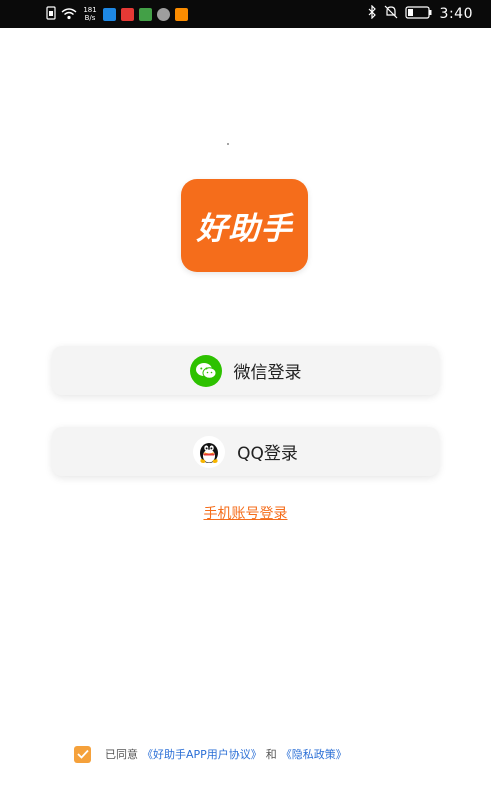 This screenshot has width=491, height=791. I want to click on clock: 3:40, so click(456, 14).